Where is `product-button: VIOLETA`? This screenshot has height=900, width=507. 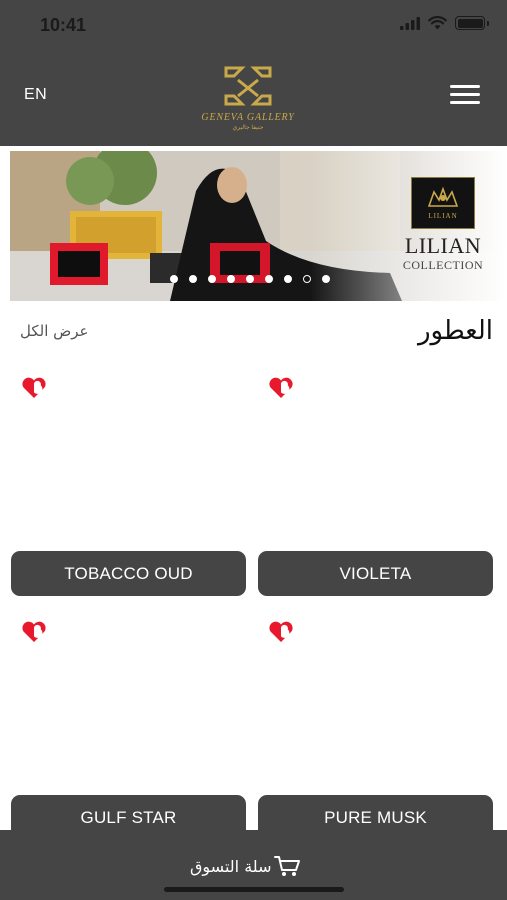 product-button: VIOLETA is located at coordinates (375, 573).